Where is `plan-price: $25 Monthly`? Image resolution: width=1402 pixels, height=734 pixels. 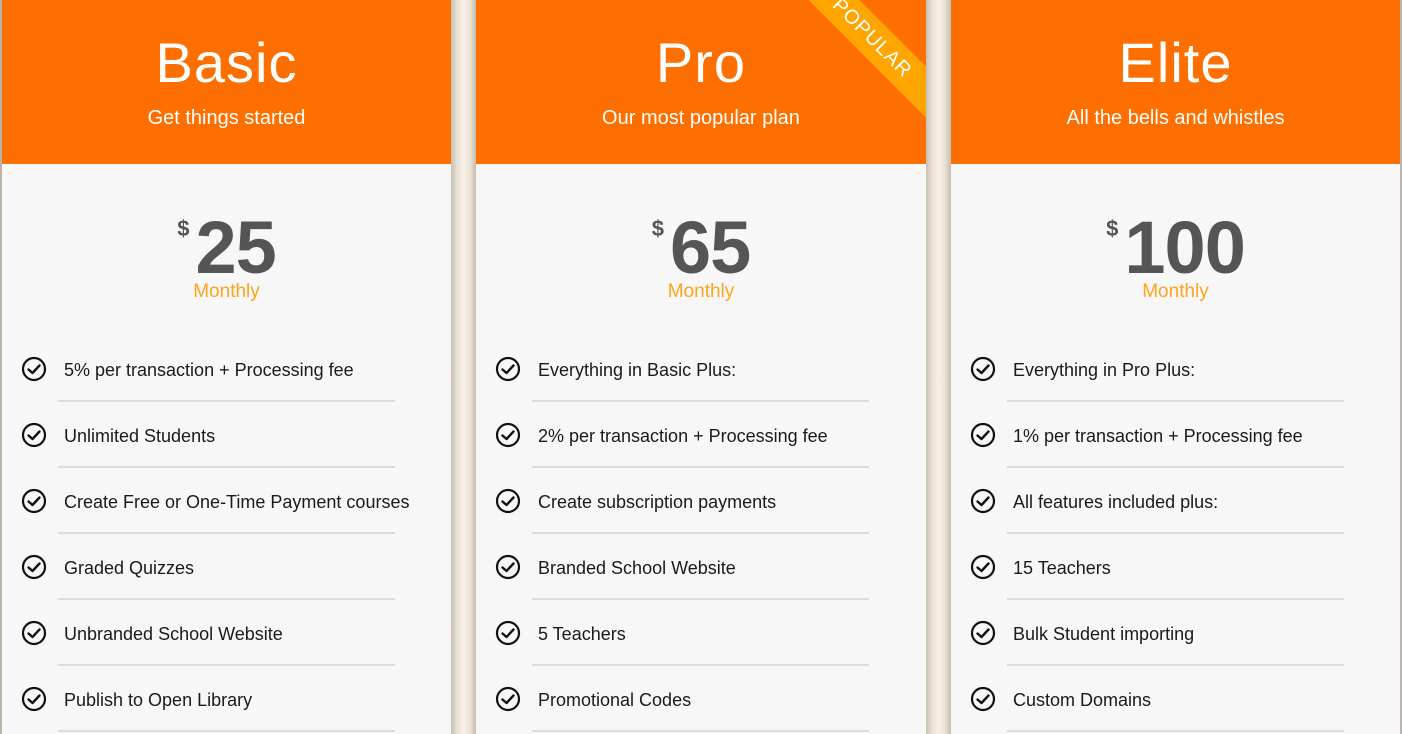
plan-price: $25 Monthly is located at coordinates (226, 234).